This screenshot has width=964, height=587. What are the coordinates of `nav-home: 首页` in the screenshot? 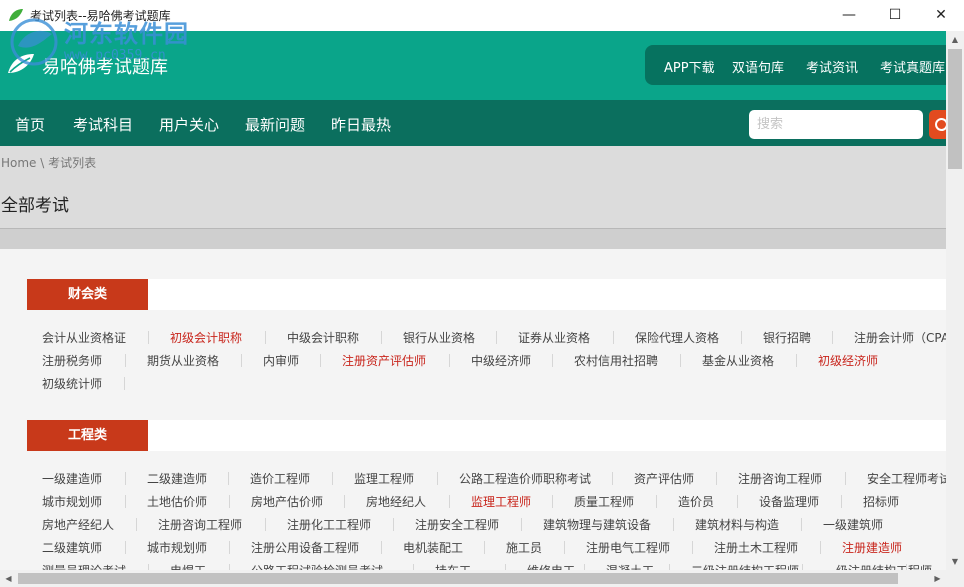 It's located at (30, 124).